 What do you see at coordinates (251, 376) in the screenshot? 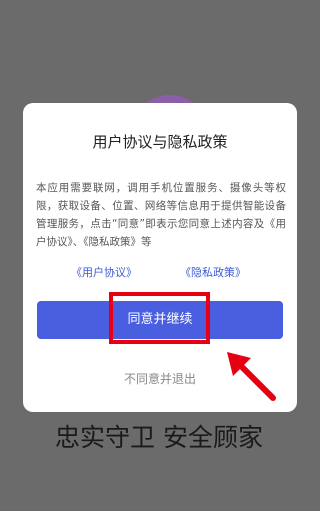
I see `red-arrow-annotation` at bounding box center [251, 376].